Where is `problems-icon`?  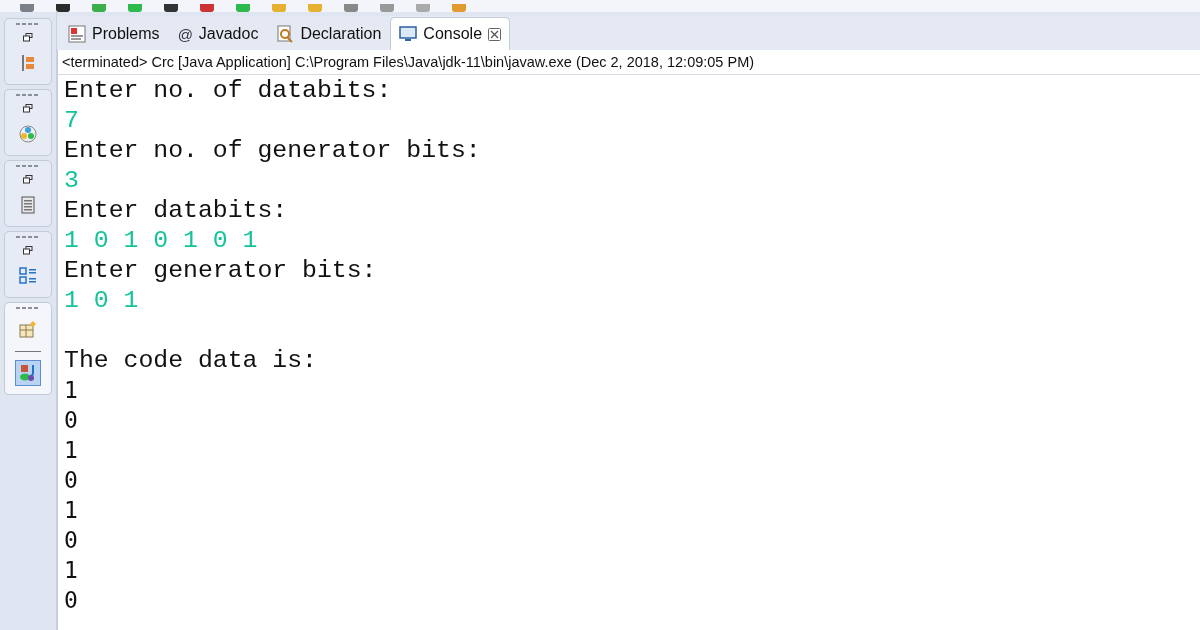 problems-icon is located at coordinates (77, 34).